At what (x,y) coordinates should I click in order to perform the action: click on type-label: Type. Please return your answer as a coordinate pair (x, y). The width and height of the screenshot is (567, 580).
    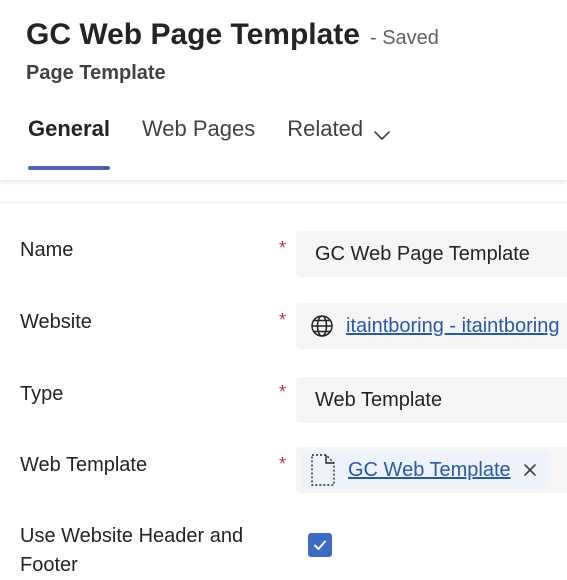
    Looking at the image, I should click on (42, 394).